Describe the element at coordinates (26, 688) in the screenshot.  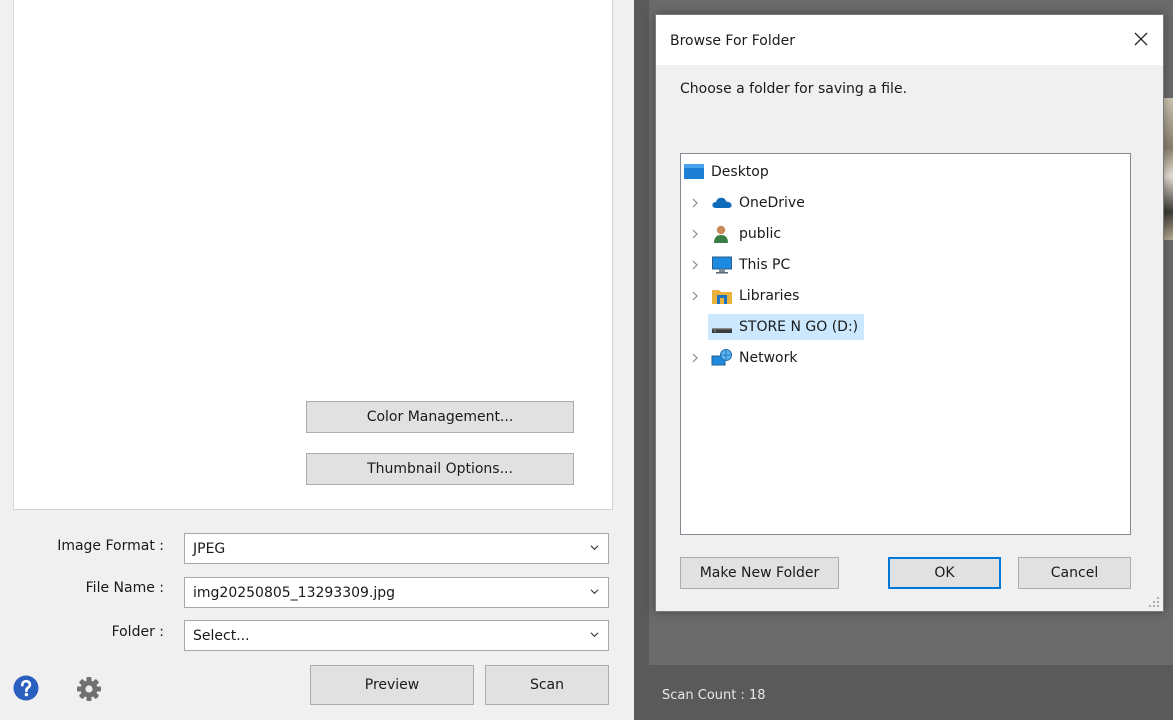
I see `help-icon` at that location.